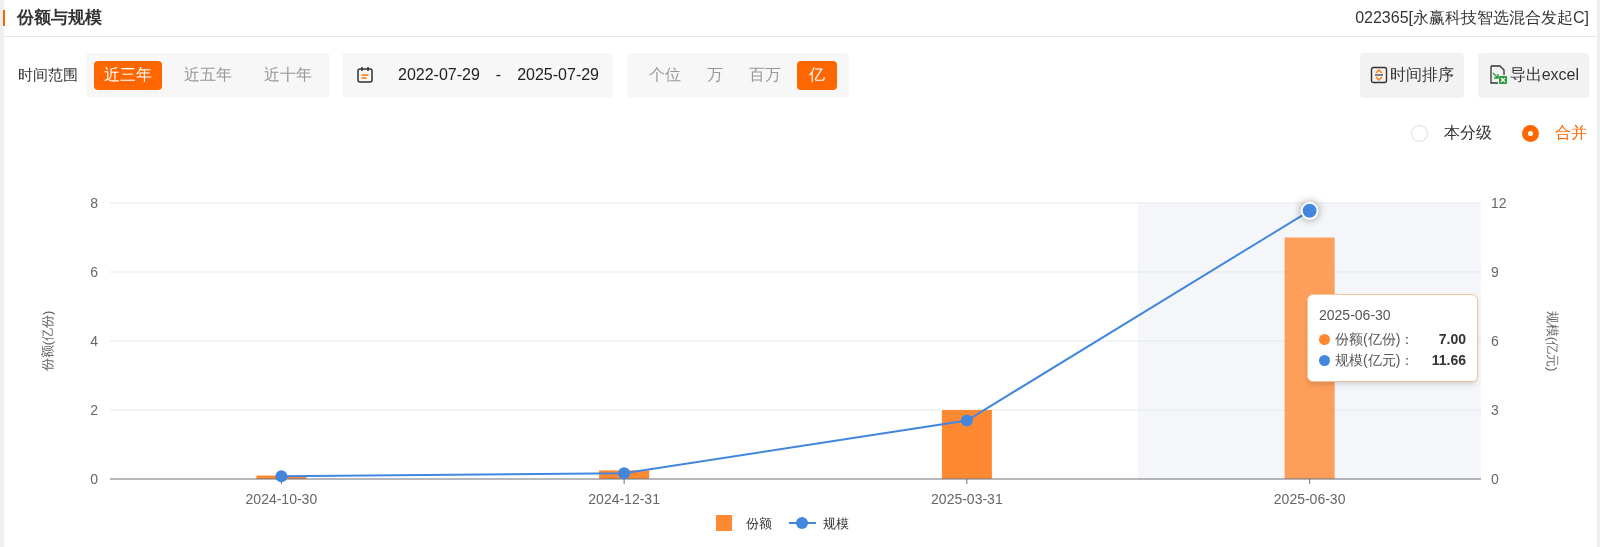 Image resolution: width=1600 pixels, height=547 pixels. What do you see at coordinates (1452, 339) in the screenshot?
I see `tooltip-value: 7.00` at bounding box center [1452, 339].